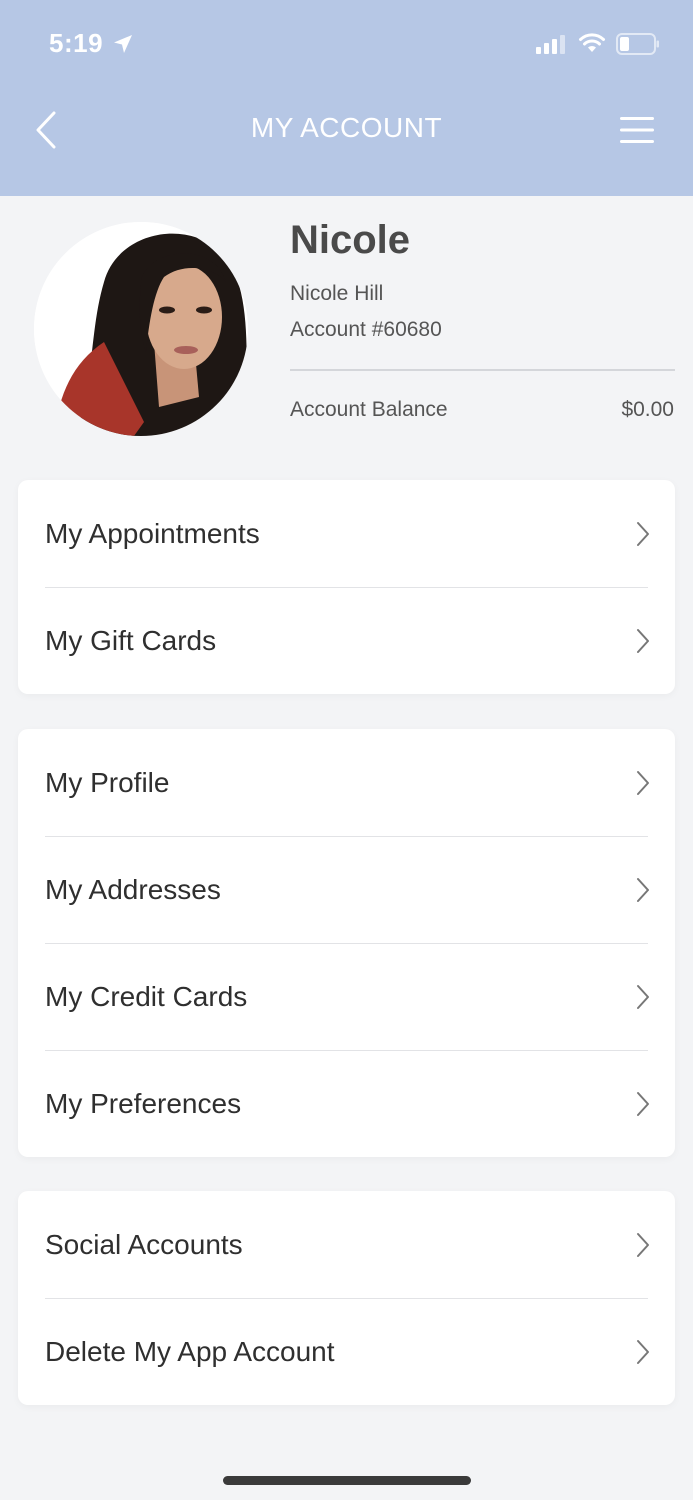  I want to click on app-header: 5:19 MY ACCOUNT, so click(346, 98).